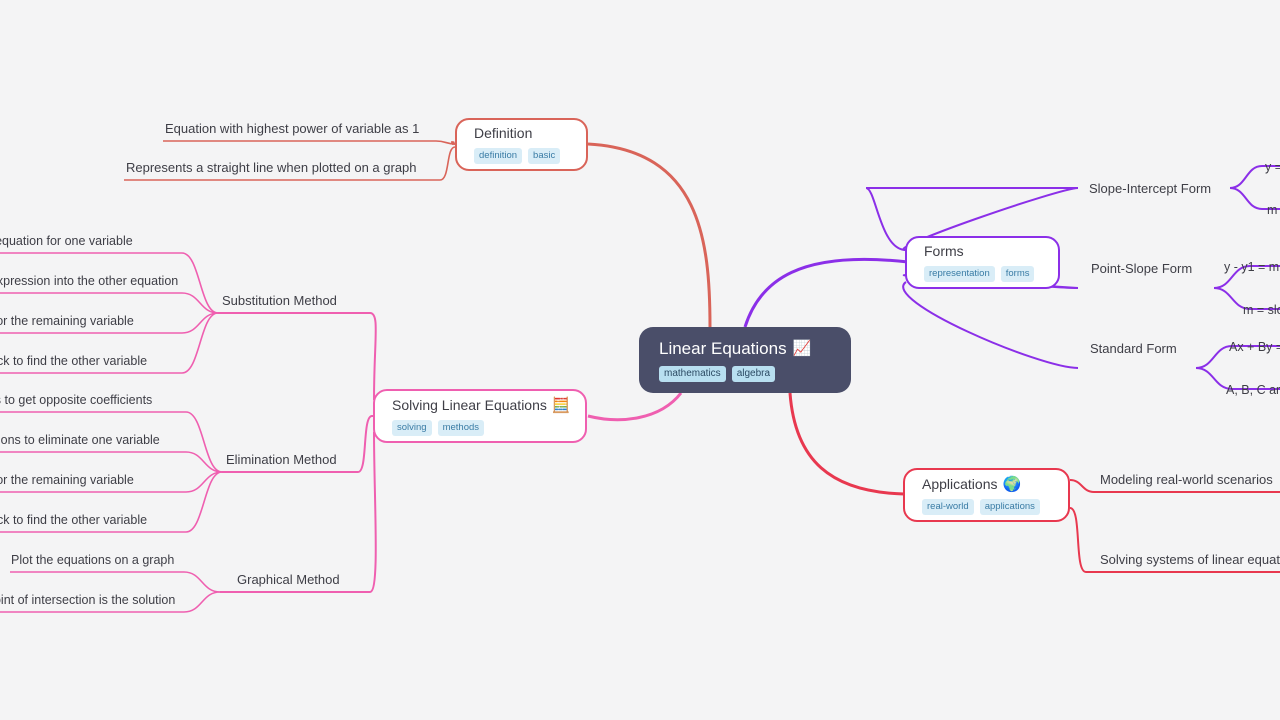 This screenshot has width=1280, height=720. What do you see at coordinates (288, 580) in the screenshot?
I see `leaf-graphical-method: Graphical Method` at bounding box center [288, 580].